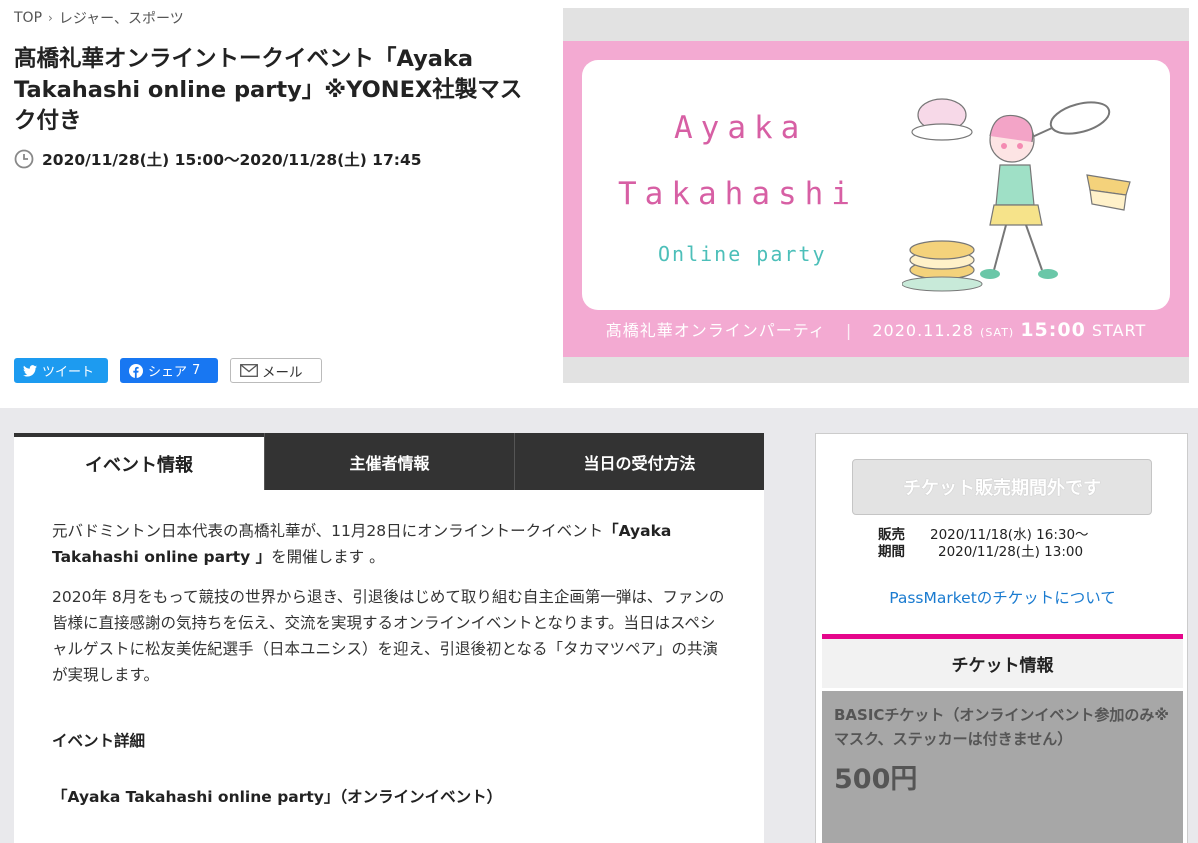  What do you see at coordinates (1002, 487) in the screenshot?
I see `ticket-unavailable-button: チケット販売期間外です` at bounding box center [1002, 487].